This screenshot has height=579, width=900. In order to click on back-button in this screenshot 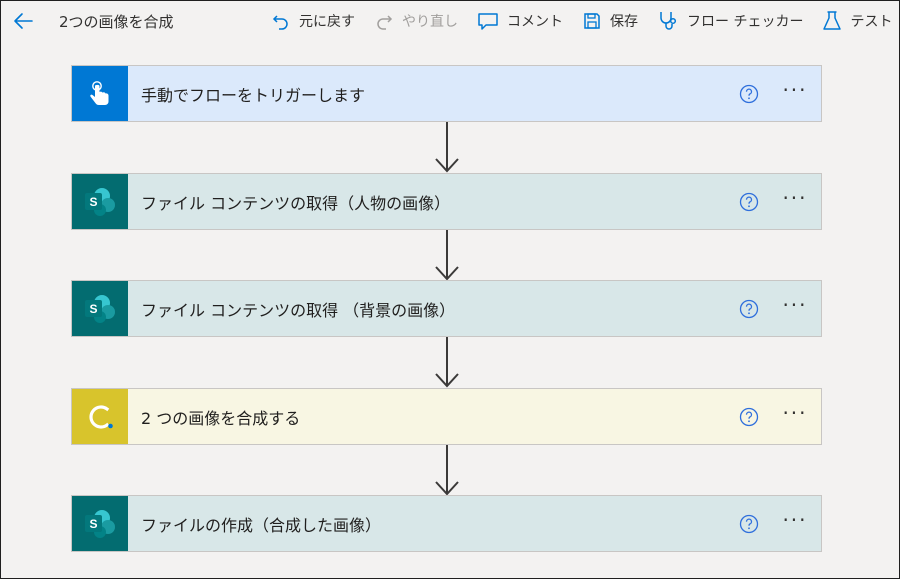, I will do `click(23, 21)`.